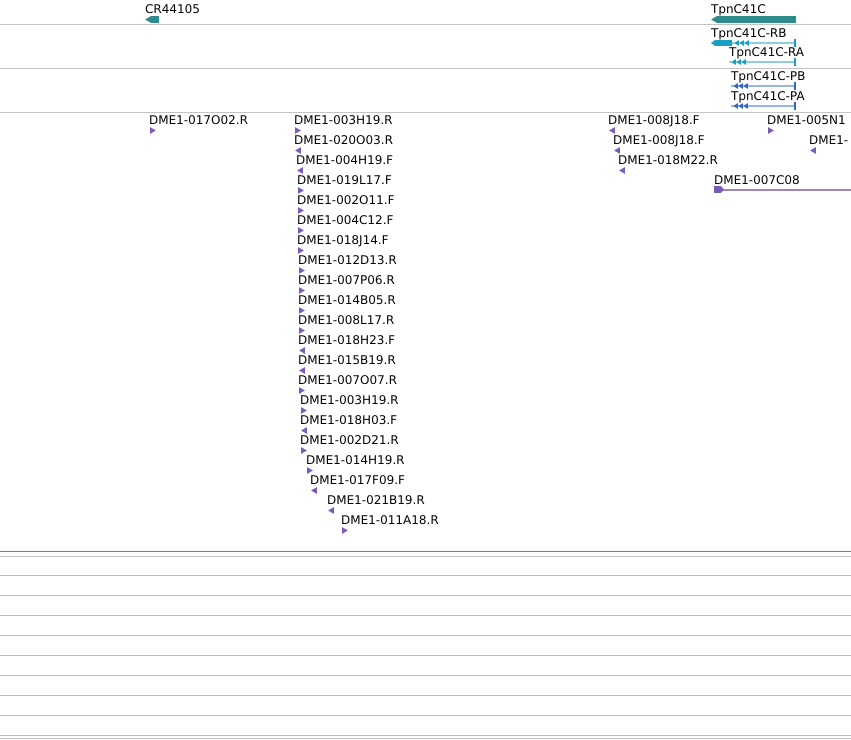  Describe the element at coordinates (344, 180) in the screenshot. I see `feature-label: DME1-019L17.F` at that location.